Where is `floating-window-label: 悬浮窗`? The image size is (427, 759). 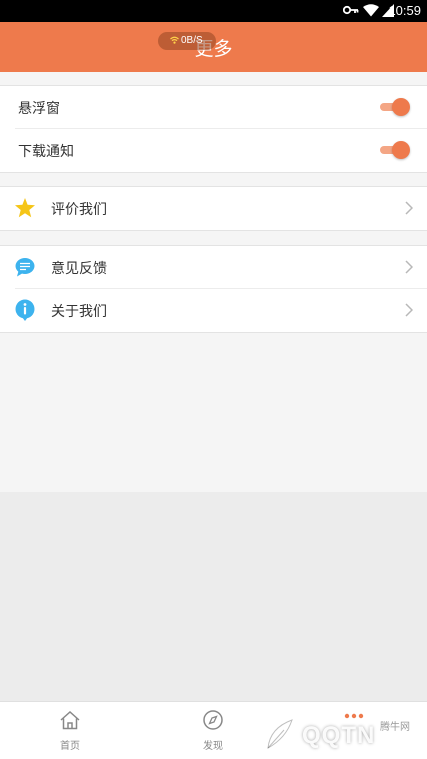 floating-window-label: 悬浮窗 is located at coordinates (39, 109).